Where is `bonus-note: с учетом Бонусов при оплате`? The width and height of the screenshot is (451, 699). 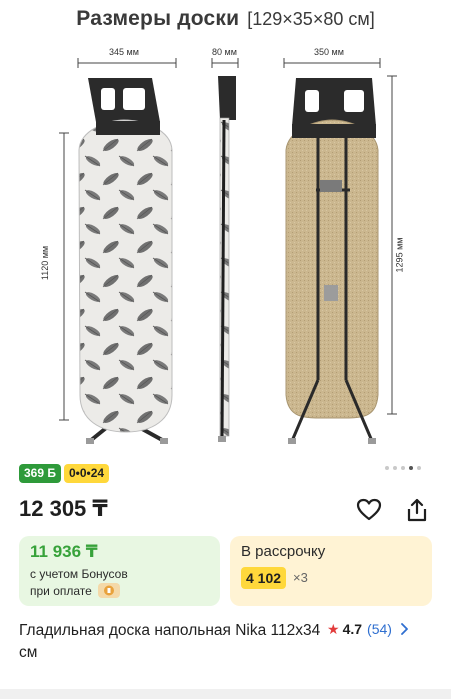
bonus-note: с учетом Бонусов при оплате is located at coordinates (79, 583).